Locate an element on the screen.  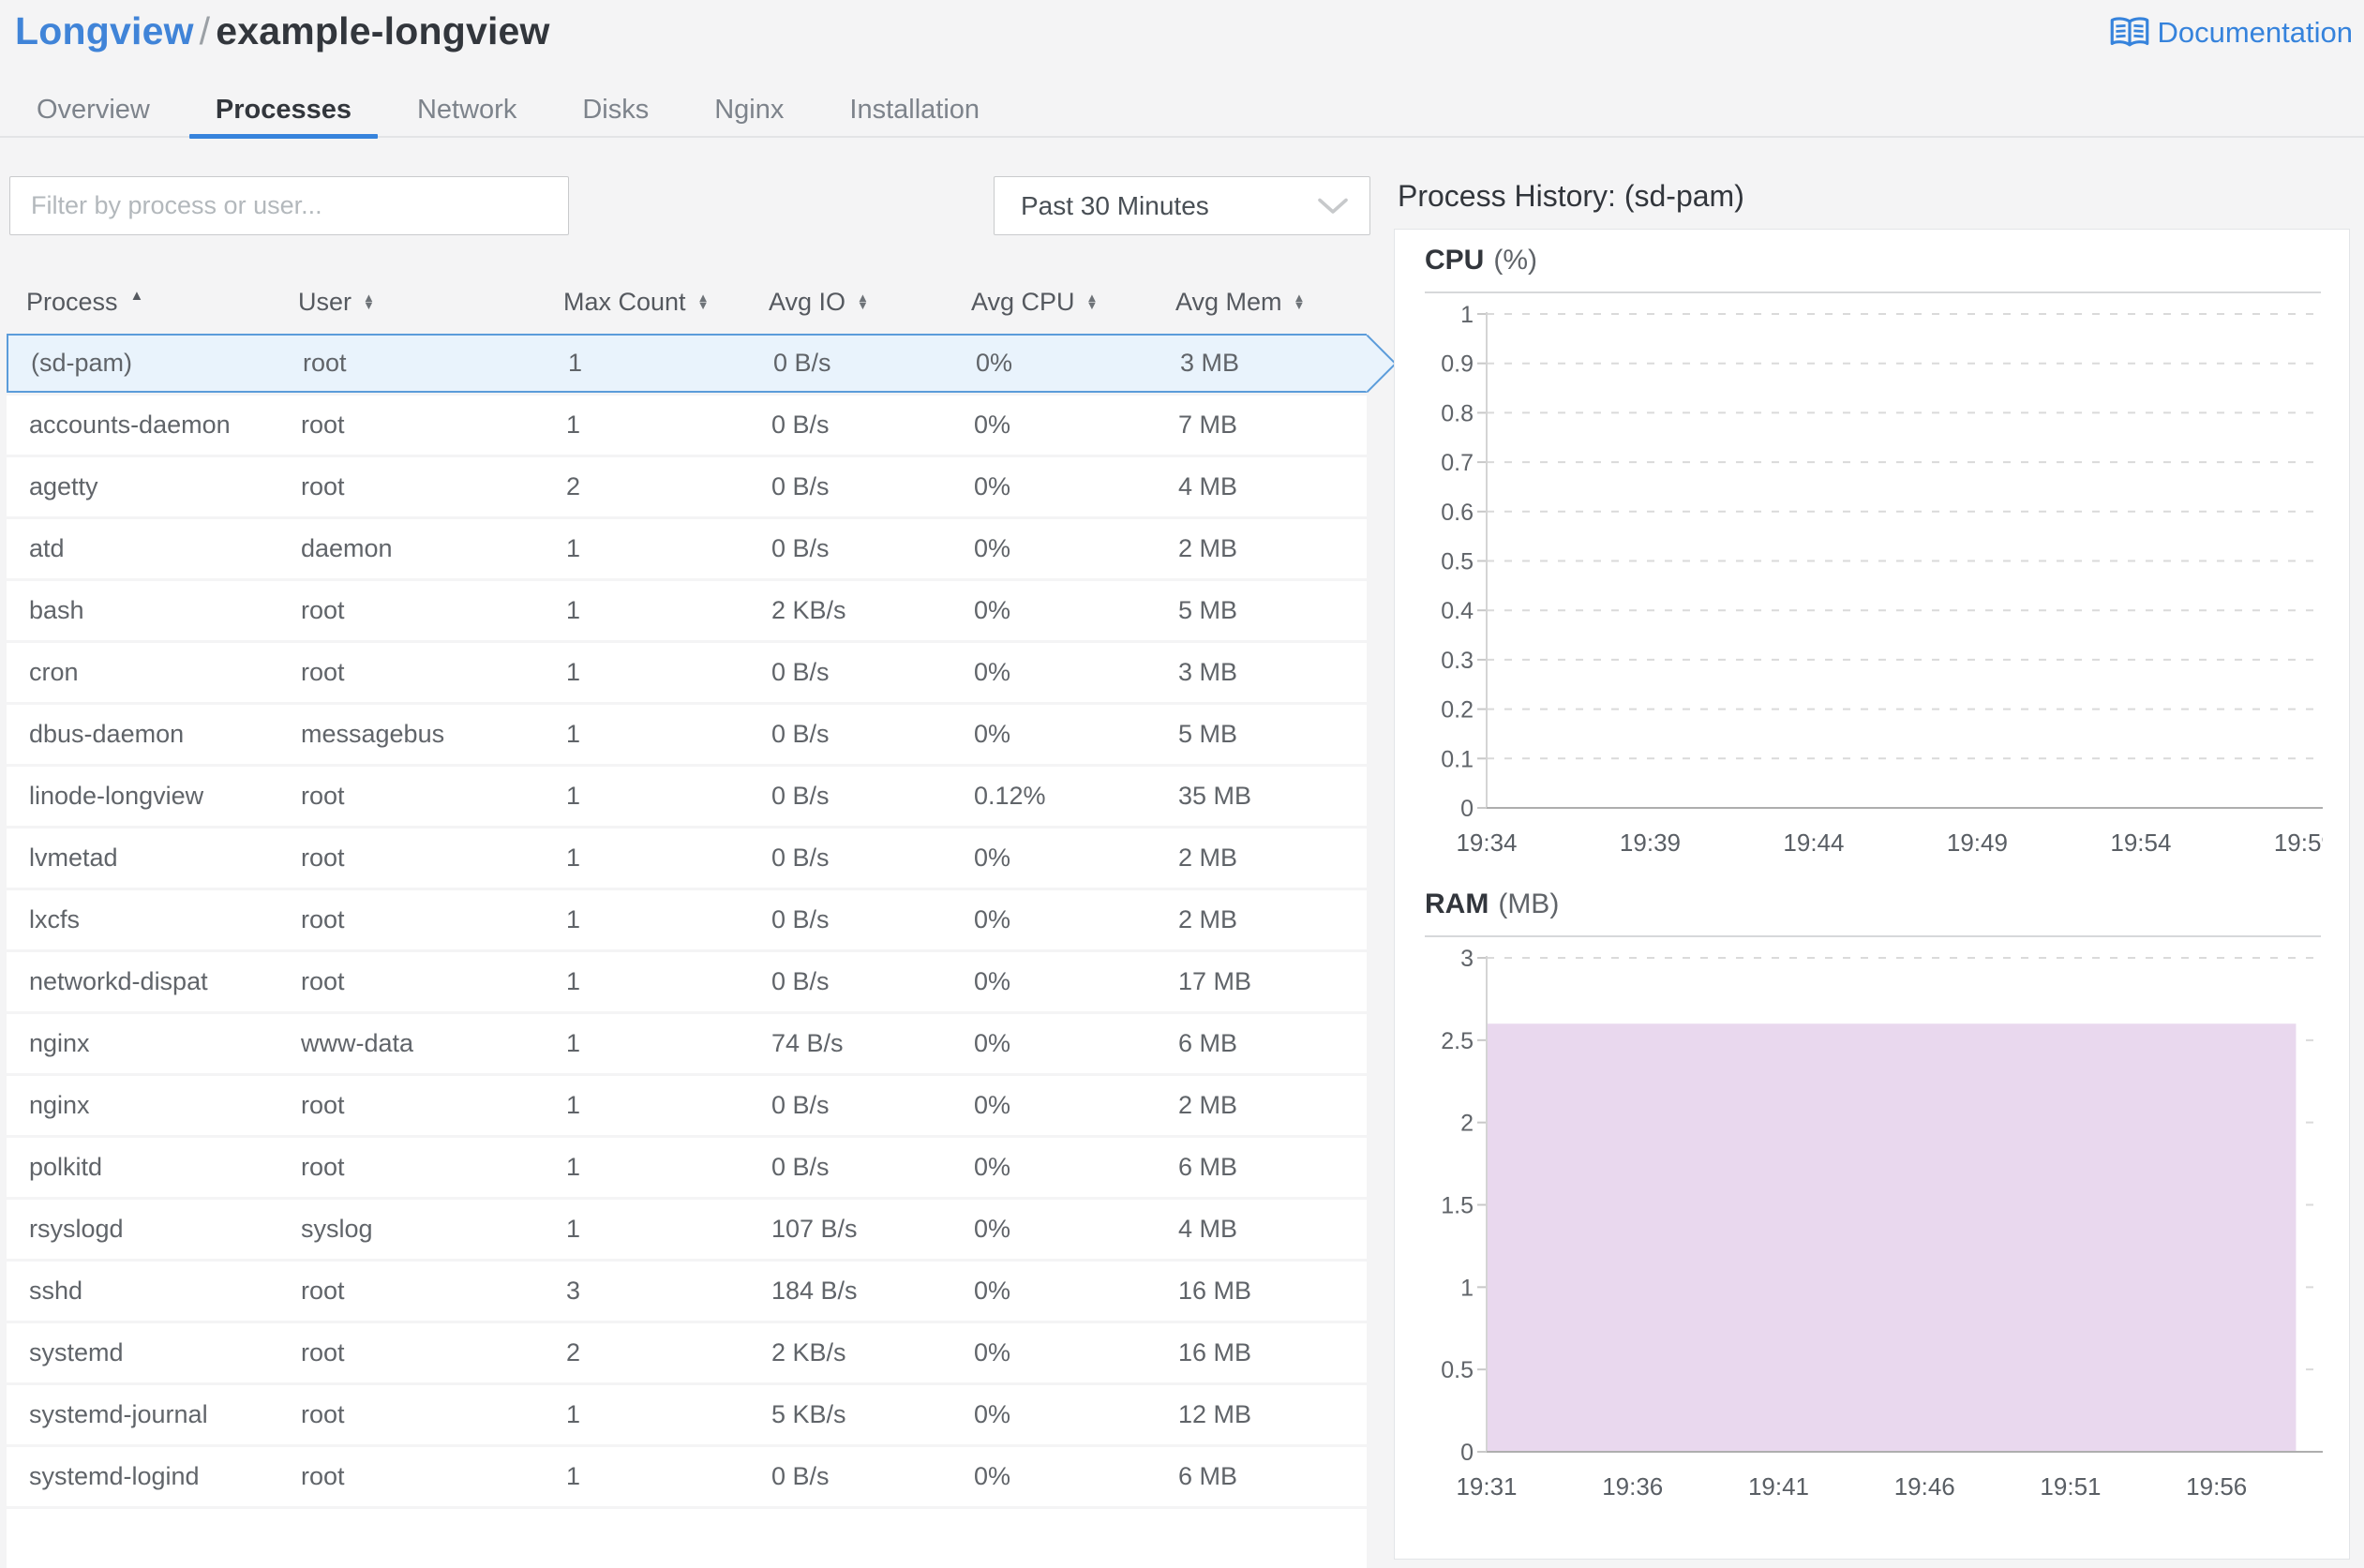
table-row: bash root 1 2 KB/s 0% 5 MB is located at coordinates (687, 610).